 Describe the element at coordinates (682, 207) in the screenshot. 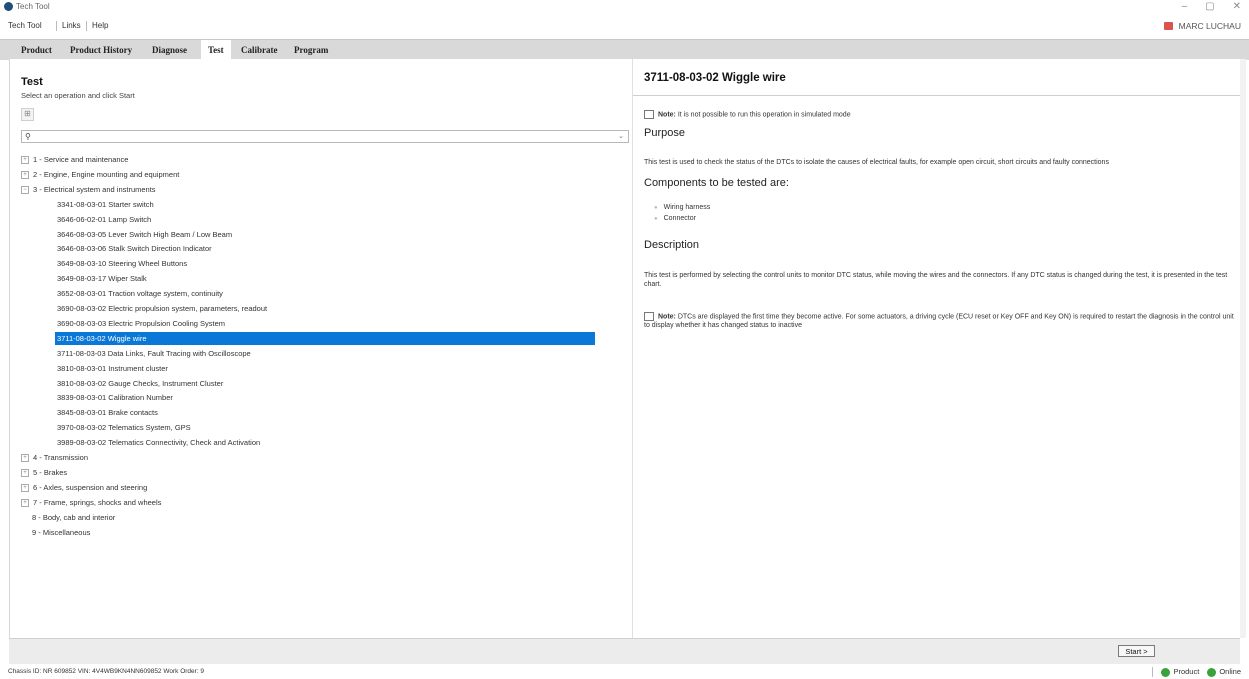

I see `component-item: Wiring harness` at that location.